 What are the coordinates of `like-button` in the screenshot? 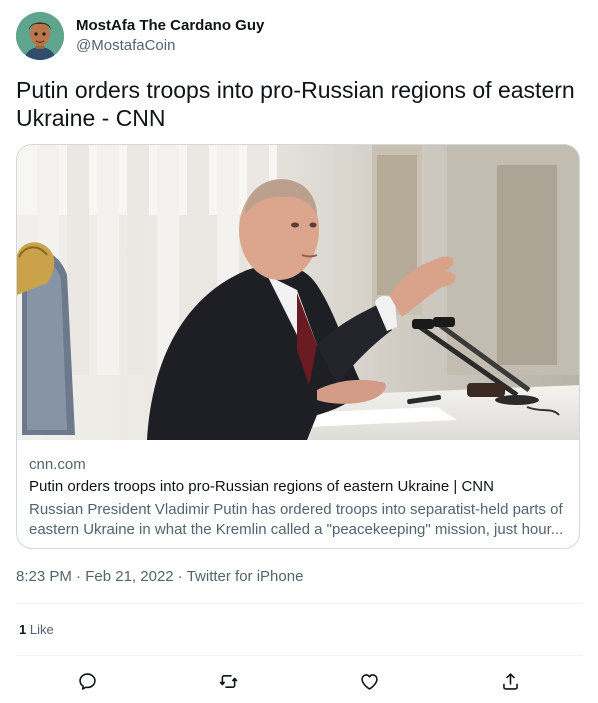 It's located at (369, 681).